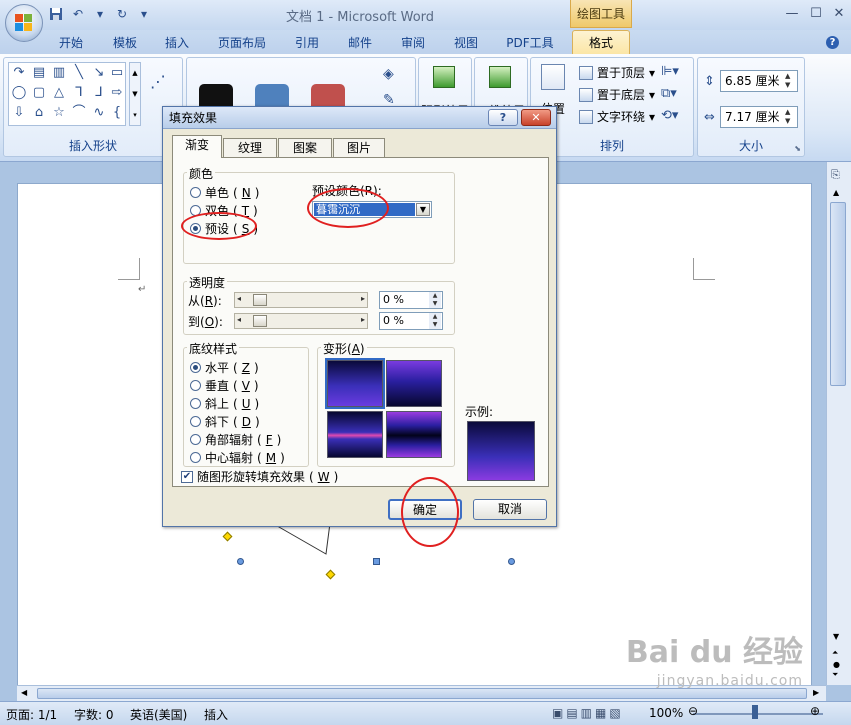 This screenshot has width=851, height=725. What do you see at coordinates (31, 714) in the screenshot?
I see `page-count: 页面: 1/1` at bounding box center [31, 714].